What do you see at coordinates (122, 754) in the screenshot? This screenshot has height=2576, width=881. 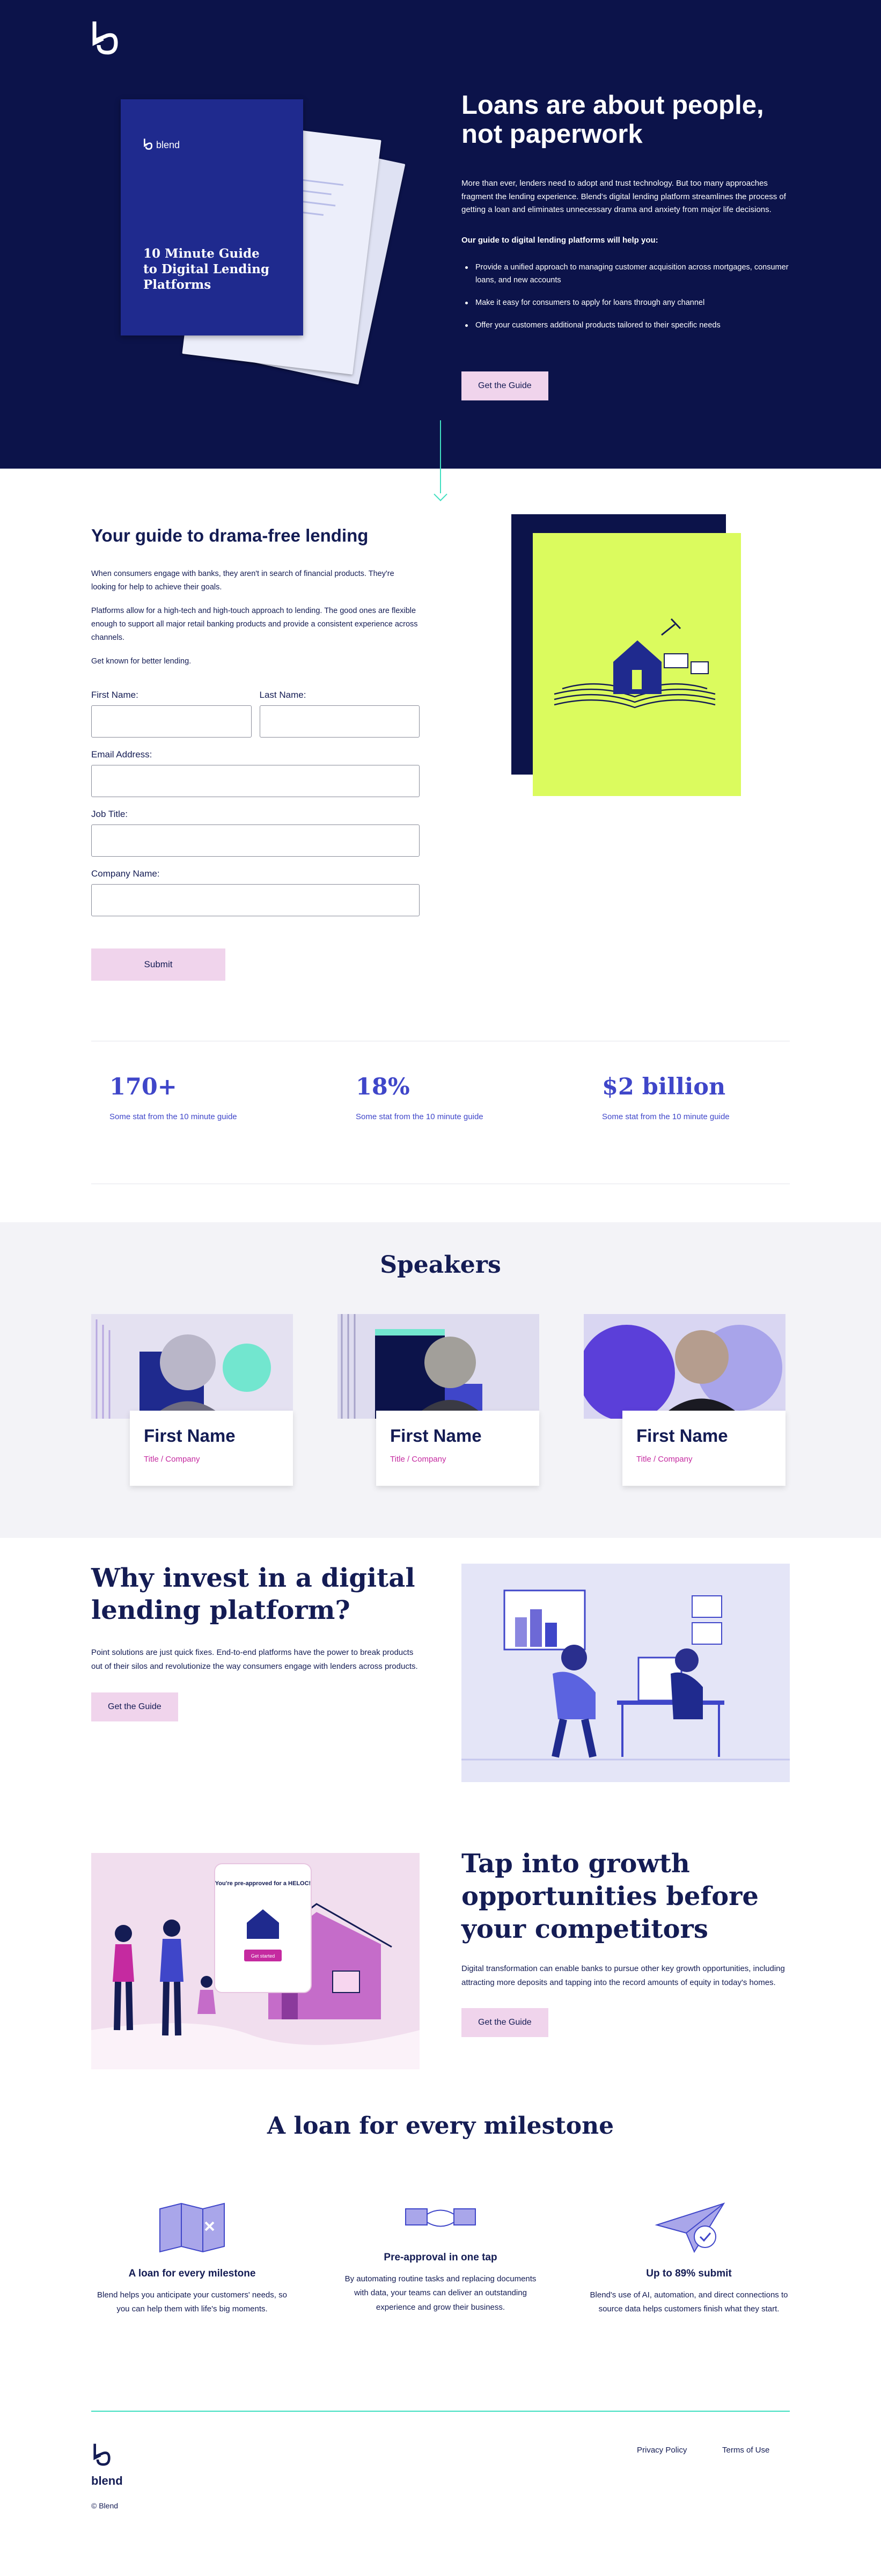 I see `email-label: Email Address:` at bounding box center [122, 754].